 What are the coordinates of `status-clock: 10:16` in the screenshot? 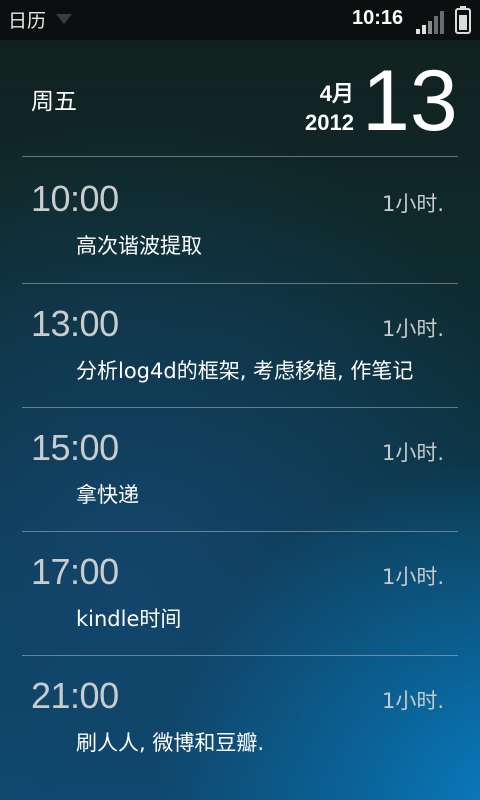 It's located at (378, 18).